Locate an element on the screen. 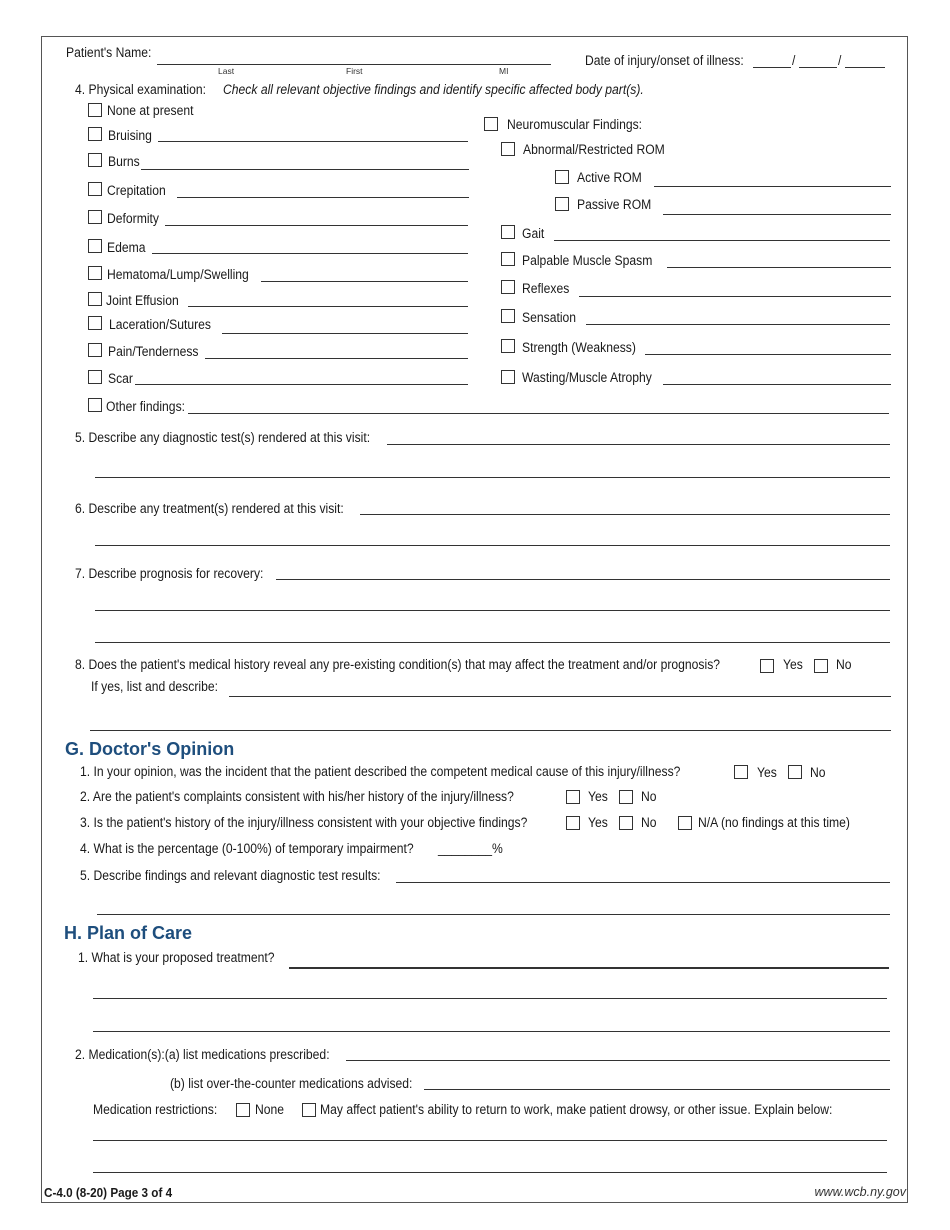 Image resolution: width=950 pixels, height=1230 pixels. reflexes-checkbox is located at coordinates (508, 287).